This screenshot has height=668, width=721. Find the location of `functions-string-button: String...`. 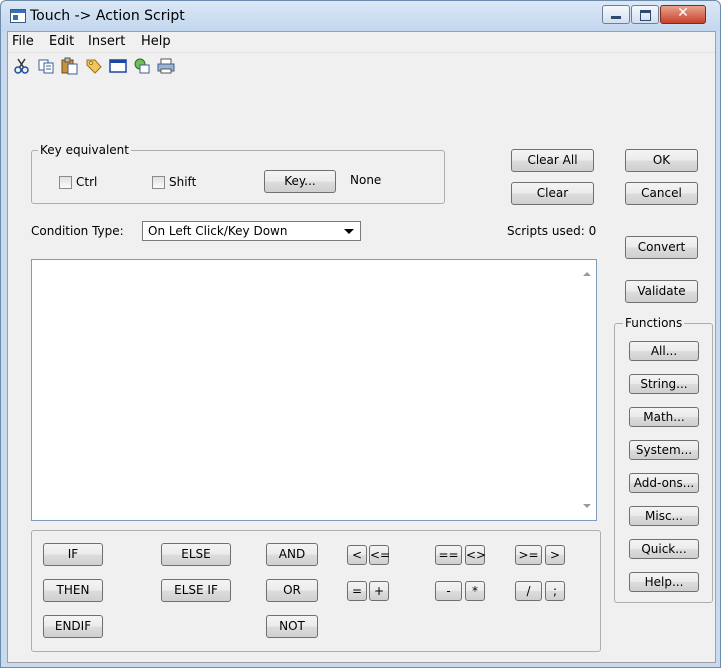

functions-string-button: String... is located at coordinates (664, 384).